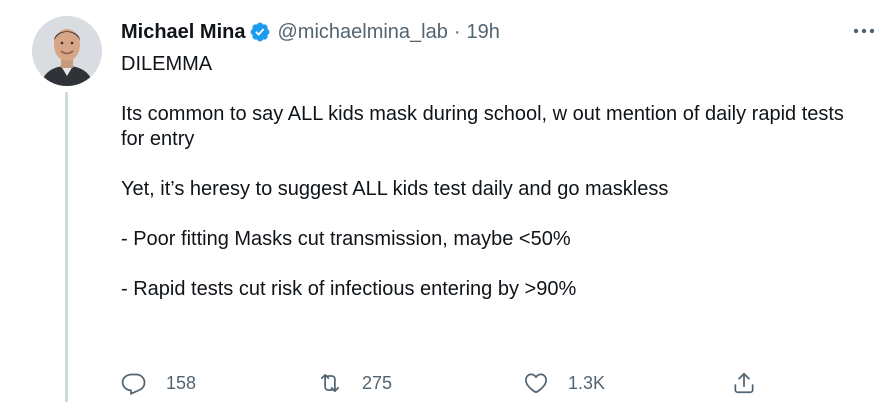  I want to click on avatar, so click(67, 51).